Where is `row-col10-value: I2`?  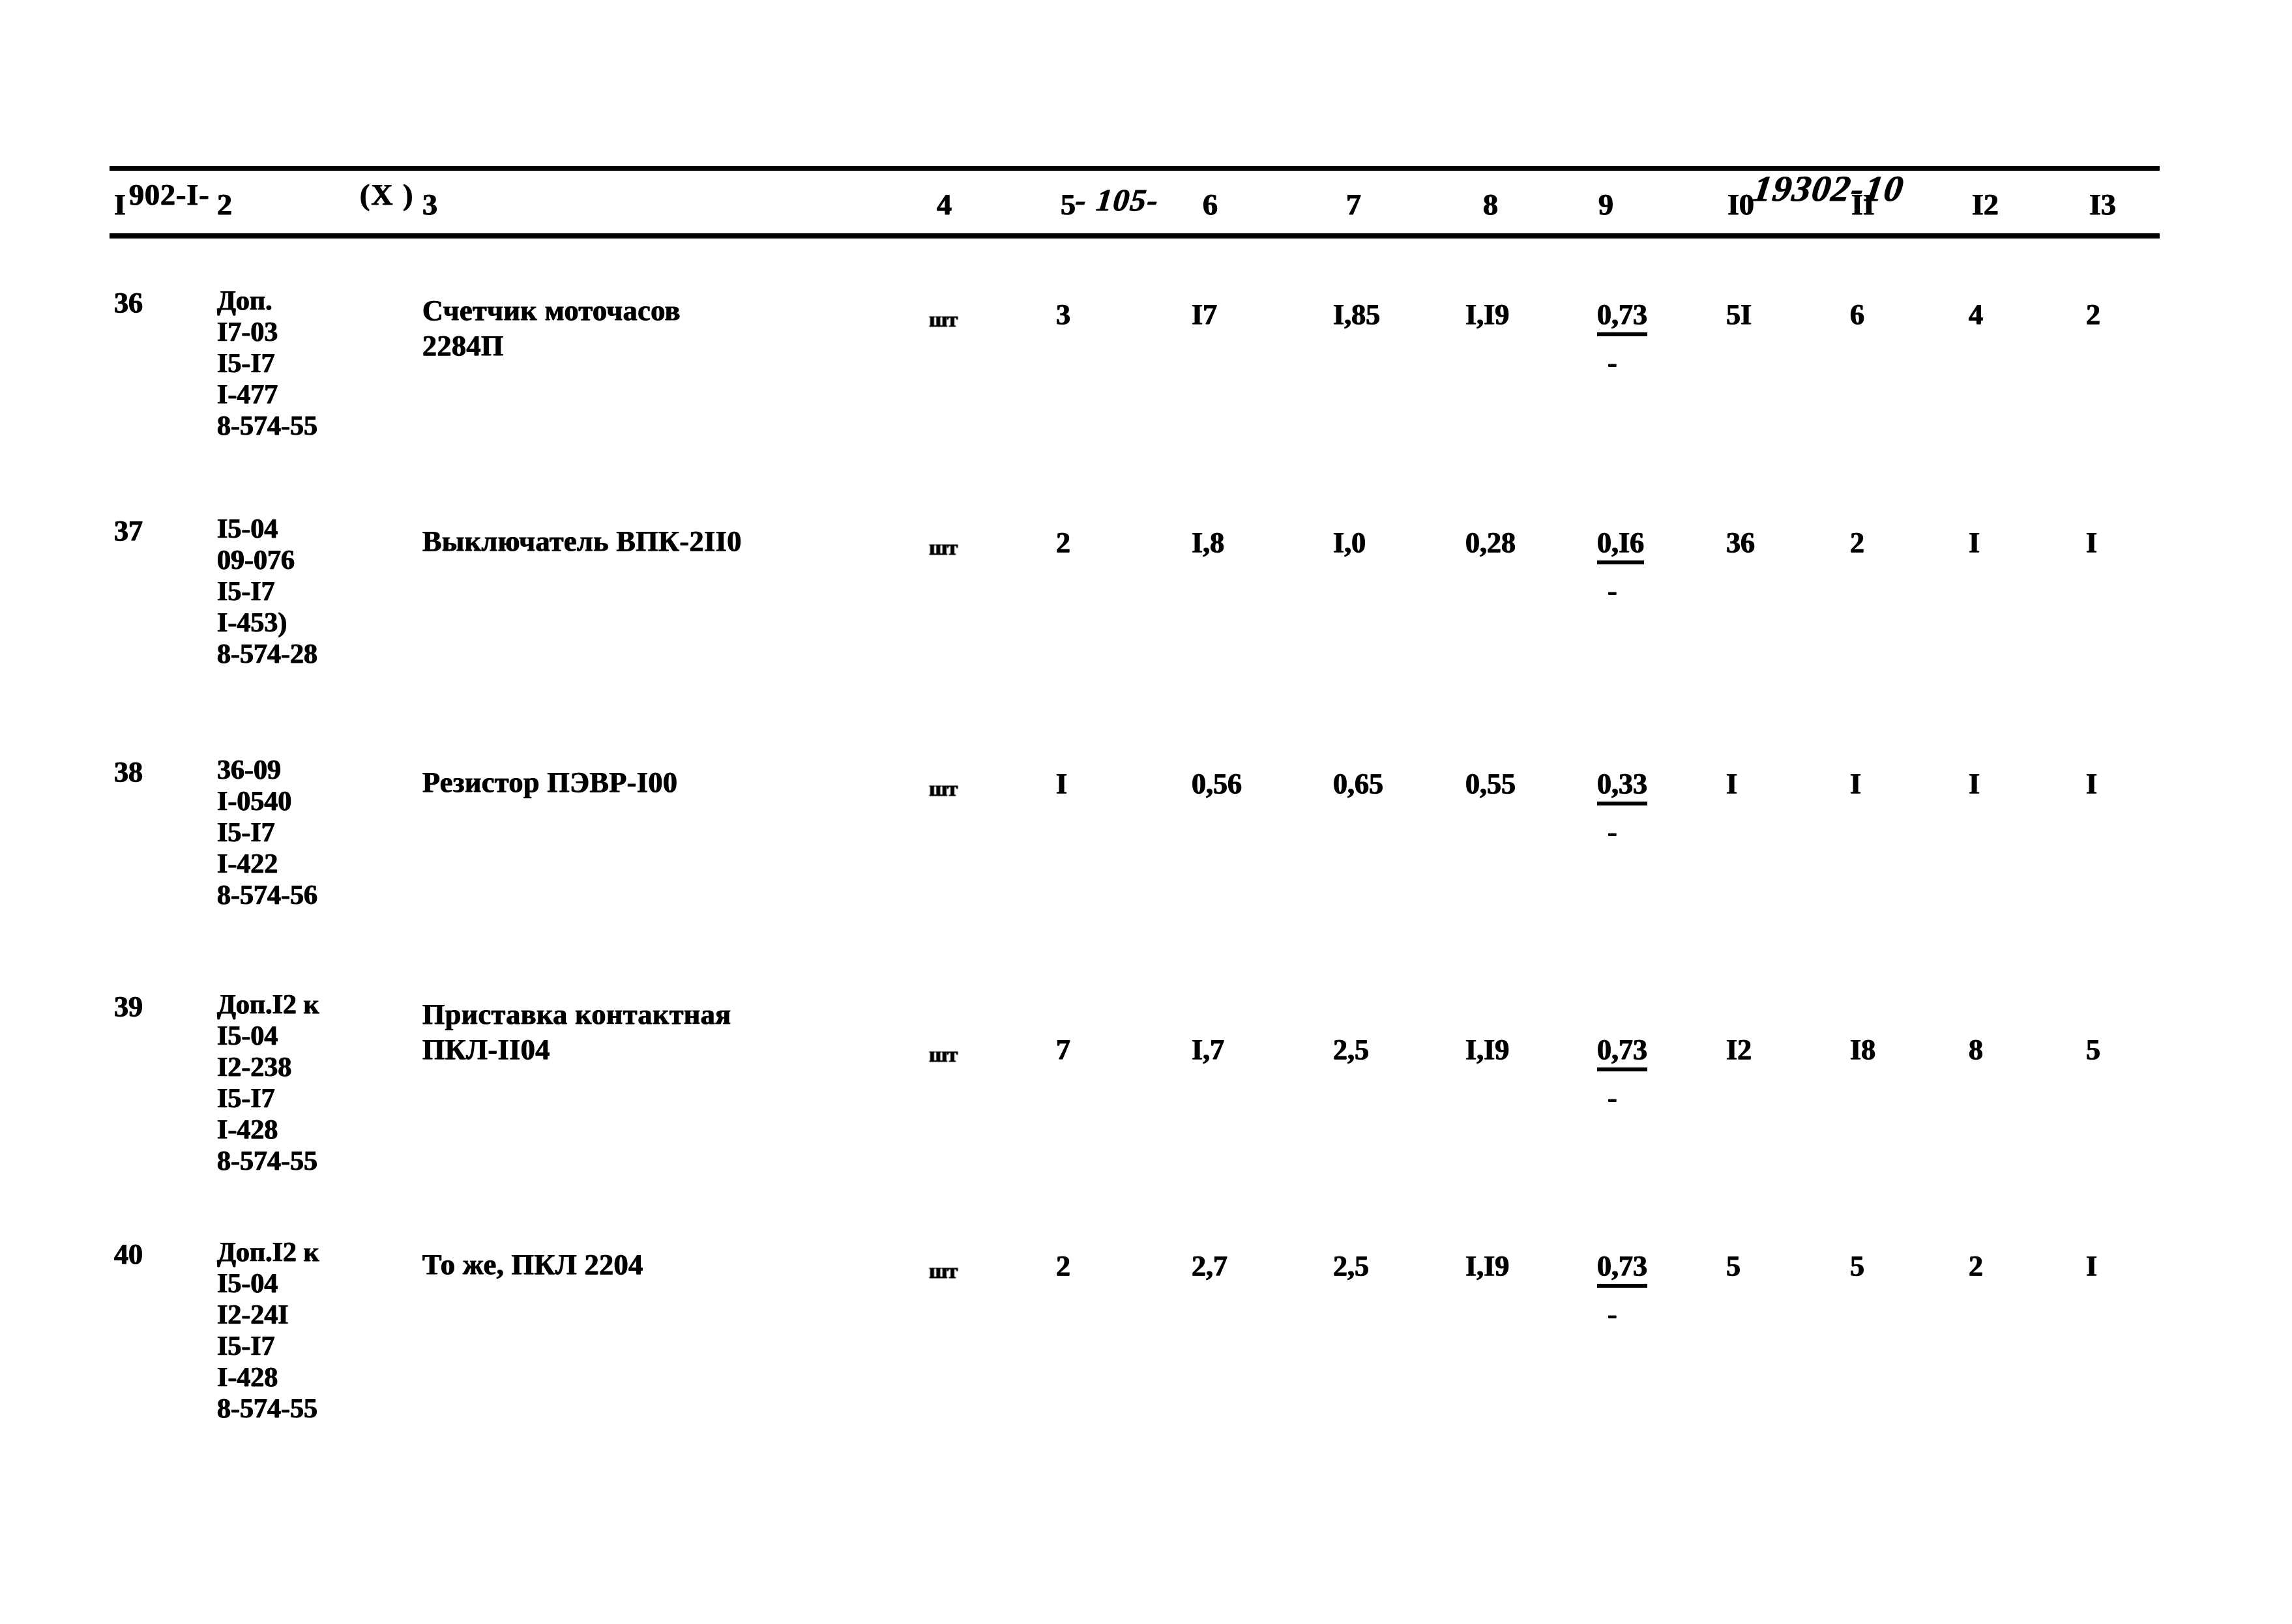 row-col10-value: I2 is located at coordinates (1739, 1050).